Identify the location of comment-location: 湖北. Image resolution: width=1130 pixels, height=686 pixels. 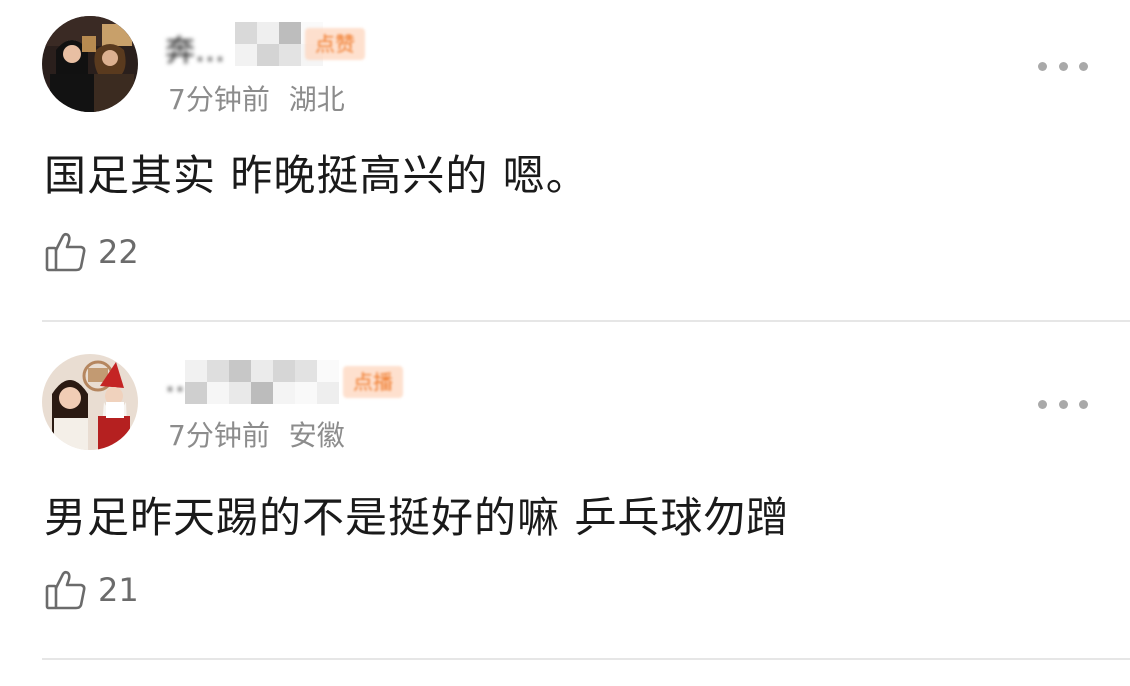
(316, 99).